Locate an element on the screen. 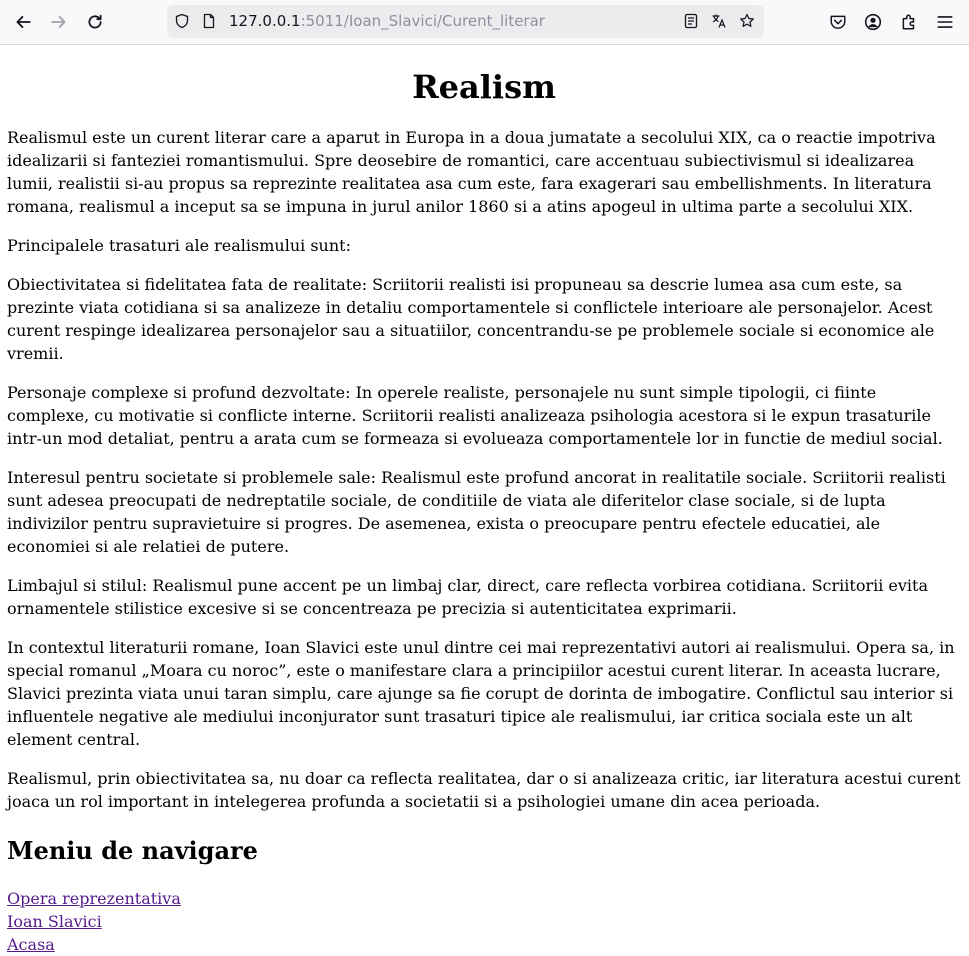 This screenshot has height=956, width=969. forward-button is located at coordinates (59, 22).